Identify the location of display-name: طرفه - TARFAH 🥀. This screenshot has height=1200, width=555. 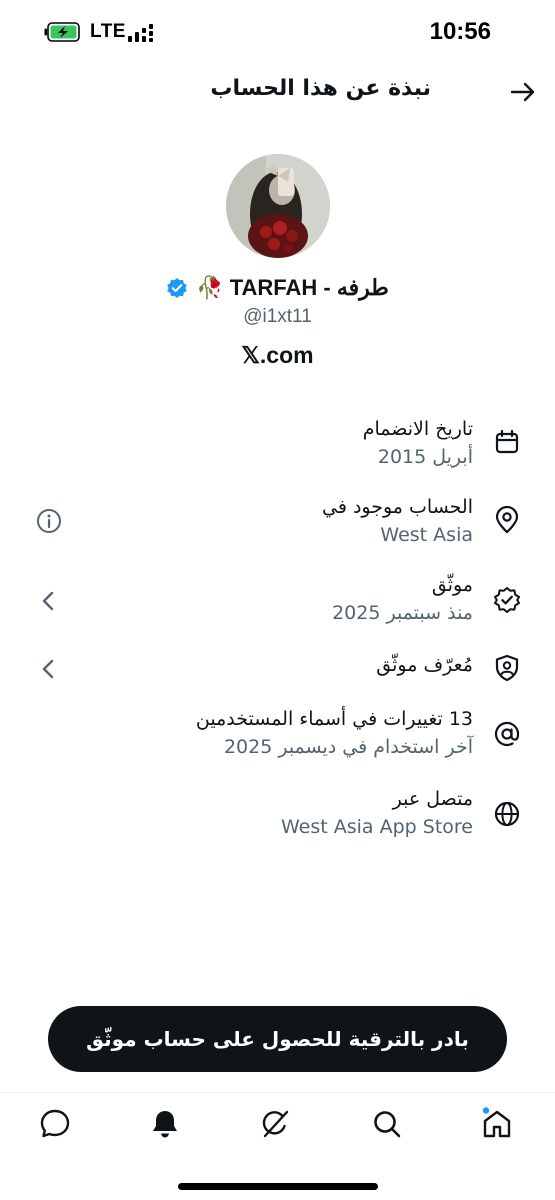
(292, 287).